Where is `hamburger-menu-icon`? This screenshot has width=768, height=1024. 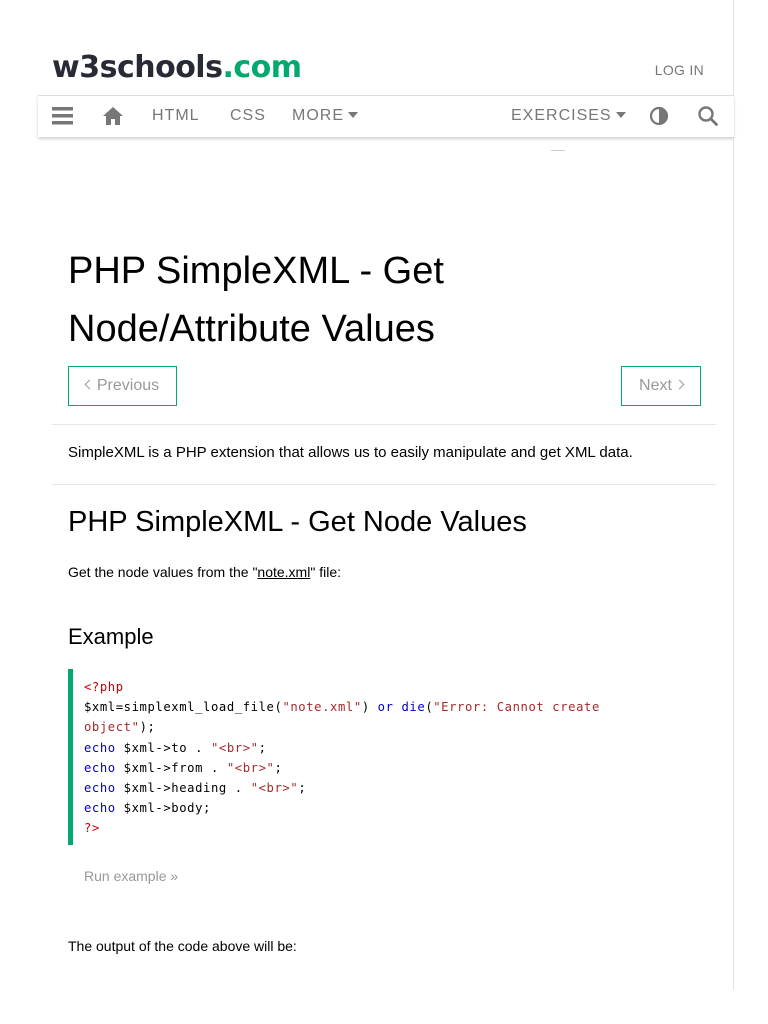 hamburger-menu-icon is located at coordinates (63, 116).